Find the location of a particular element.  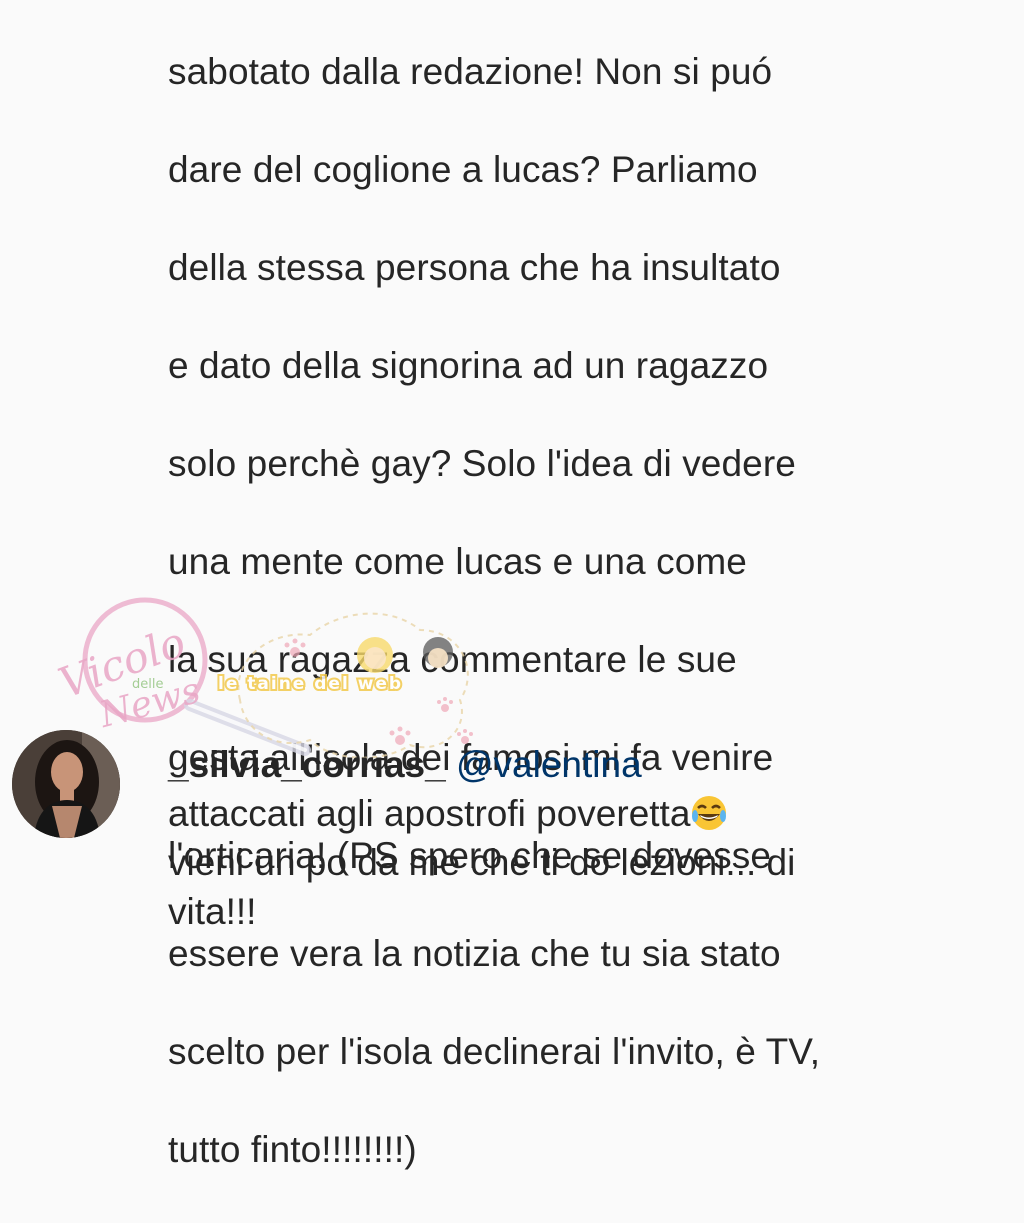

comment-line: essere vera la notizia che tu sia stato is located at coordinates (474, 953).